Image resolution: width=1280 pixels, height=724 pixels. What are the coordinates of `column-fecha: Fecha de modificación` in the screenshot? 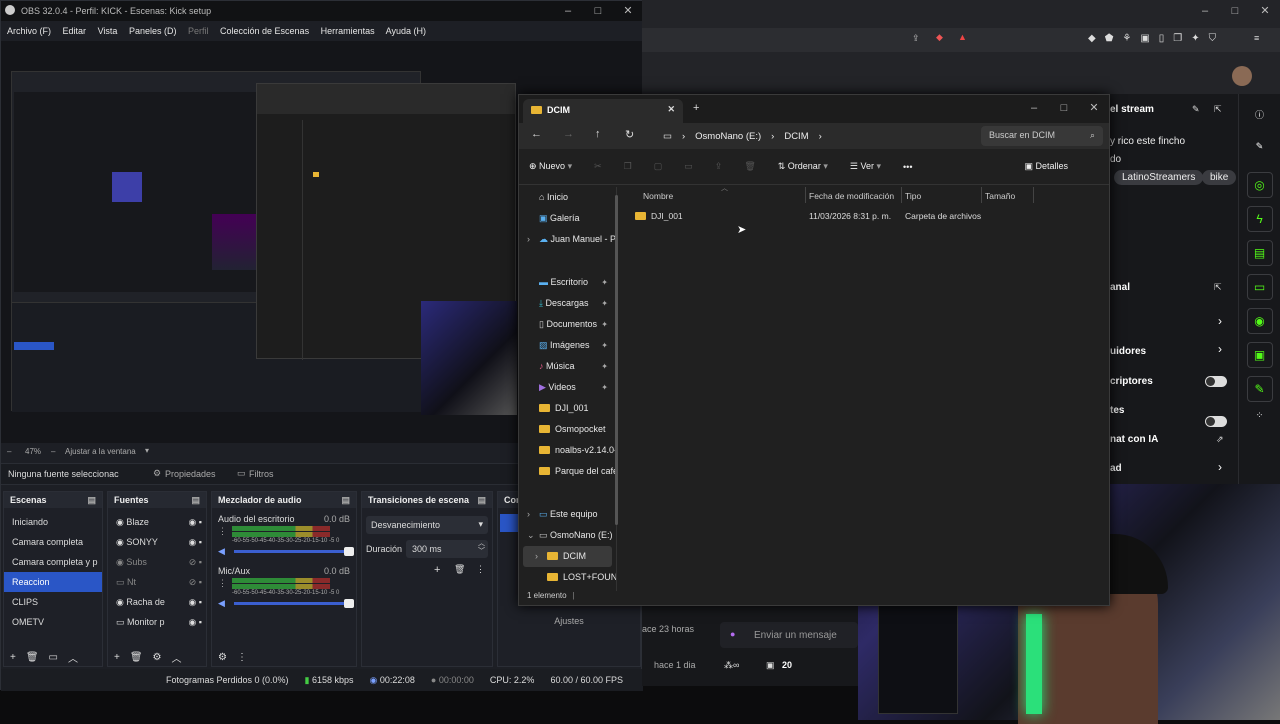 It's located at (851, 196).